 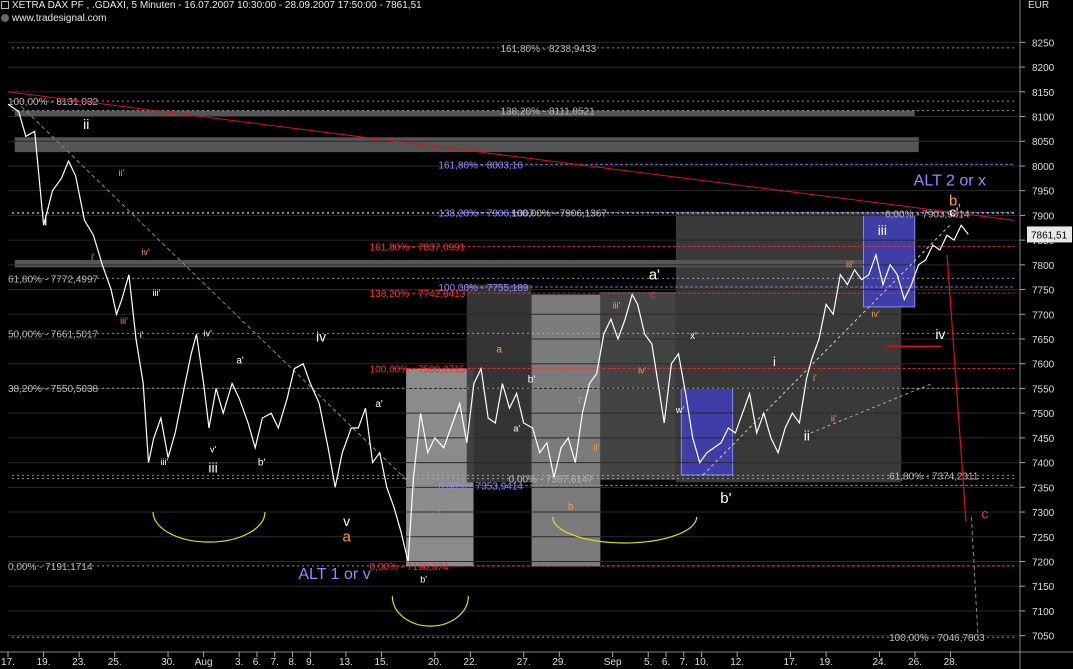 I want to click on fib-label: 0,00% - 7353,9414, so click(x=480, y=486).